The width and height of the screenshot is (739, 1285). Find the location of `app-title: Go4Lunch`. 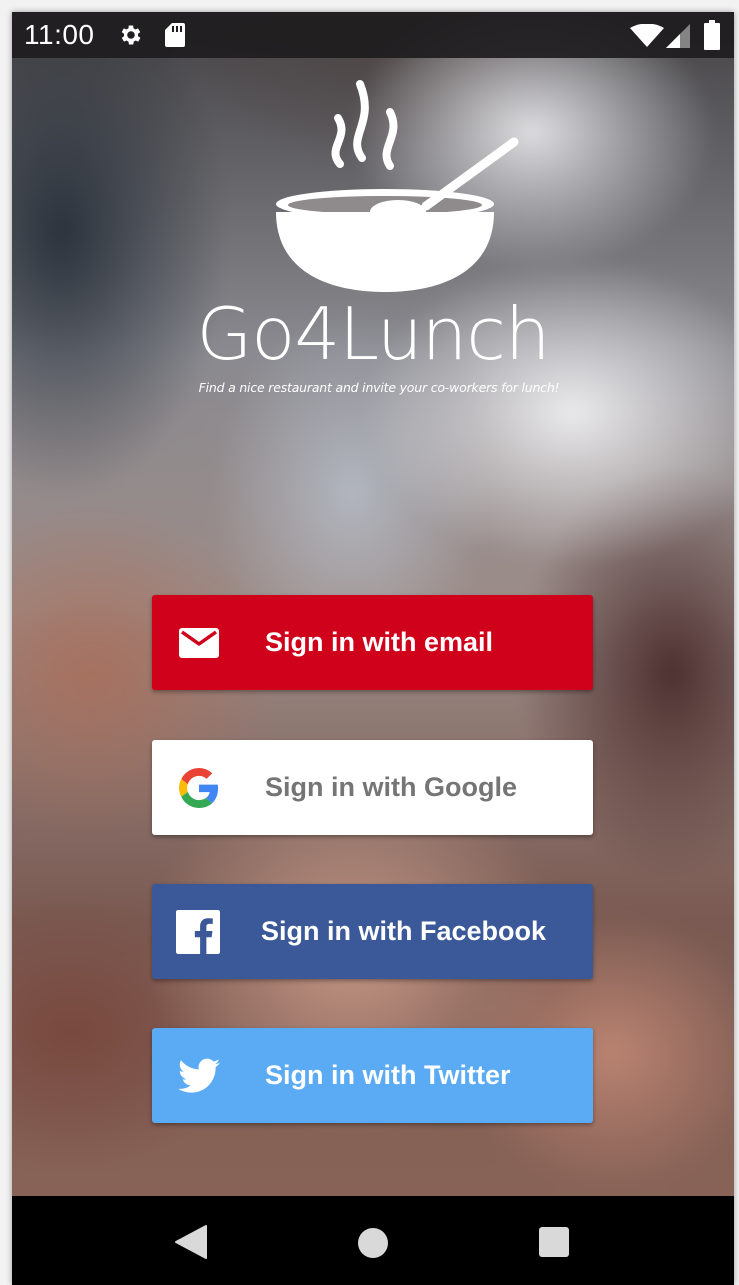

app-title: Go4Lunch is located at coordinates (373, 334).